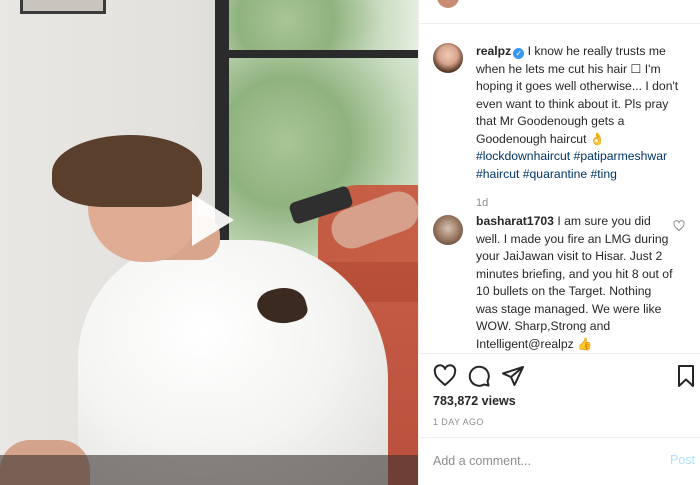  What do you see at coordinates (445, 376) in the screenshot?
I see `heart-icon` at bounding box center [445, 376].